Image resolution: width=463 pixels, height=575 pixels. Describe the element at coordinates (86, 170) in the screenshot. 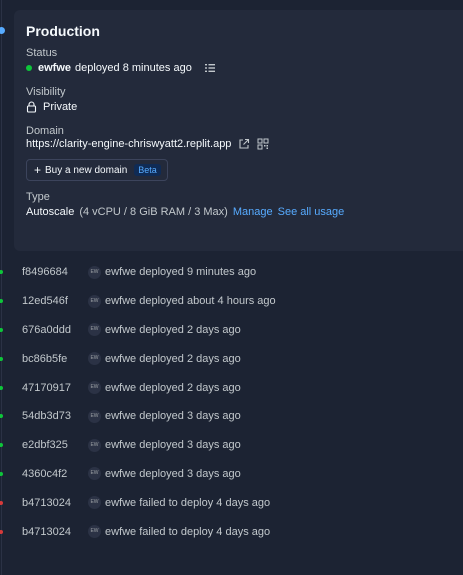

I see `buy-domain-label: Buy a new domain` at that location.